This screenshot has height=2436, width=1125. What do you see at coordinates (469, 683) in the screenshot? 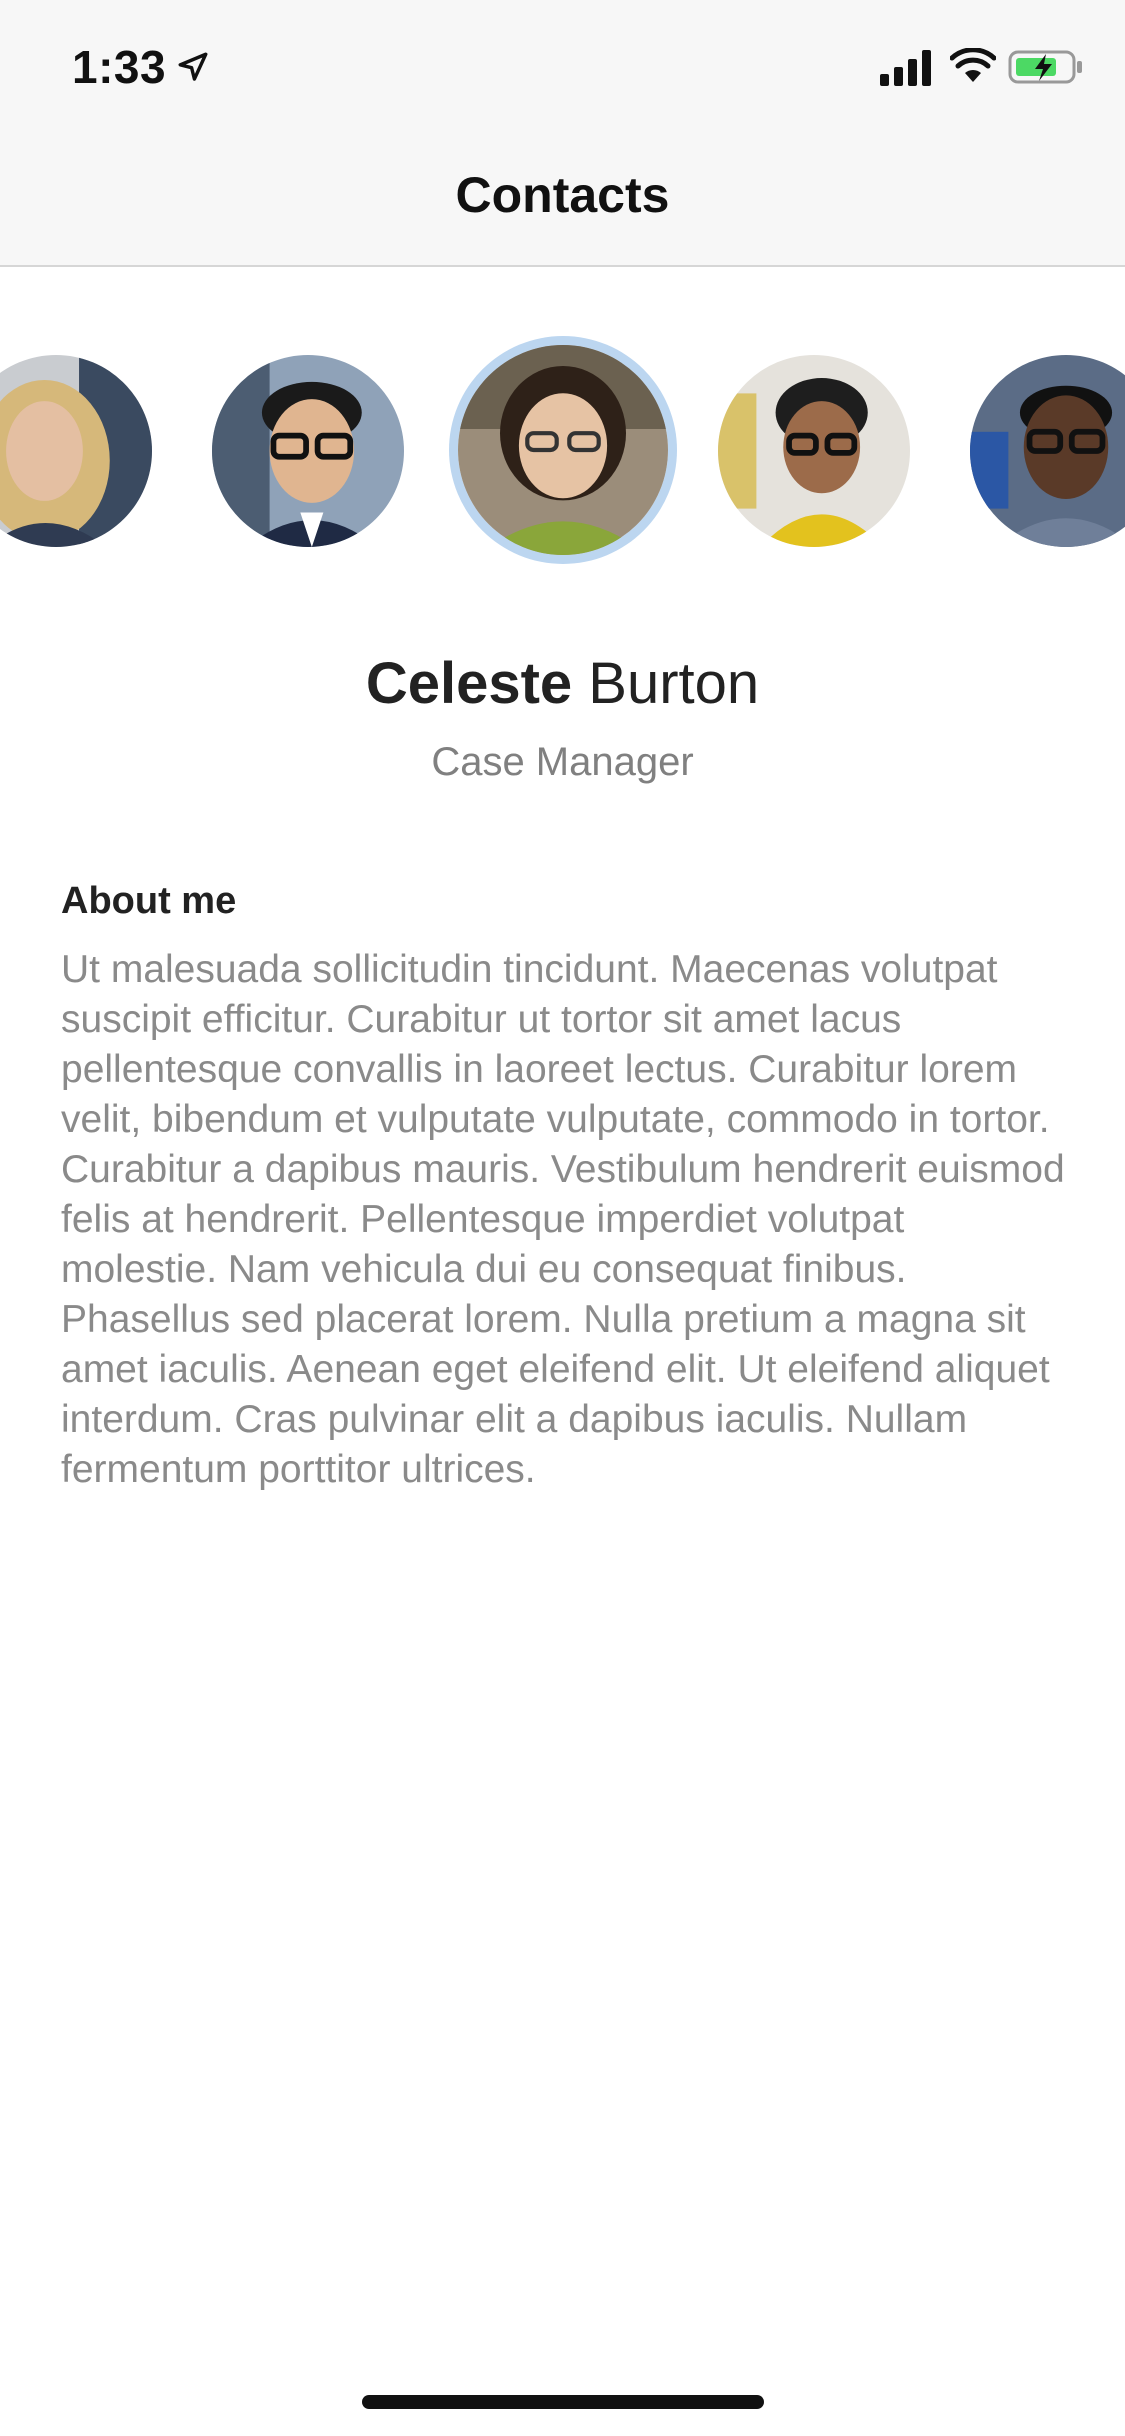
I see `contact-first-name: Celeste` at bounding box center [469, 683].